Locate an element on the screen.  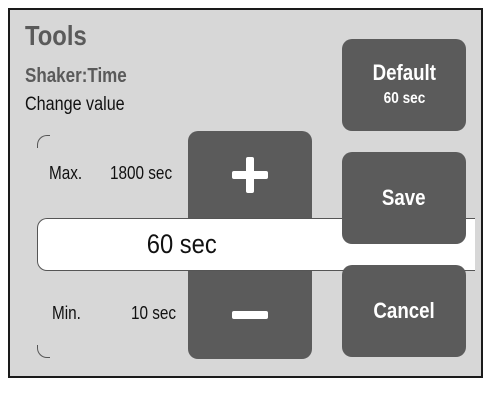
default-button: Default 60 sec is located at coordinates (404, 85).